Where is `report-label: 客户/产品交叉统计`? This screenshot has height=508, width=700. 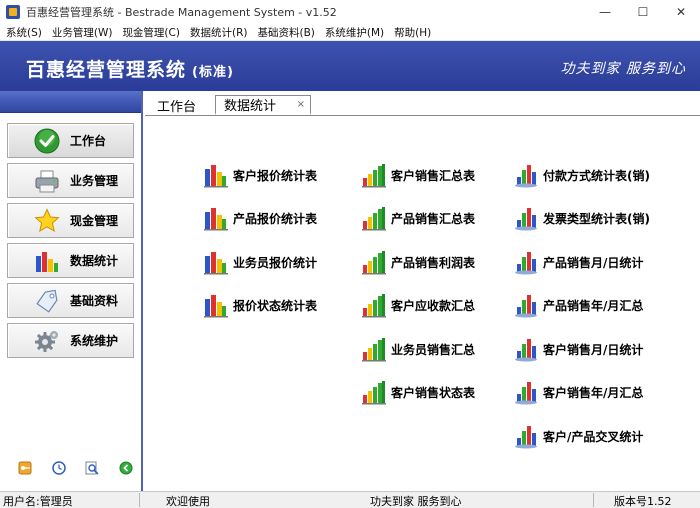 report-label: 客户/产品交叉统计 is located at coordinates (593, 436).